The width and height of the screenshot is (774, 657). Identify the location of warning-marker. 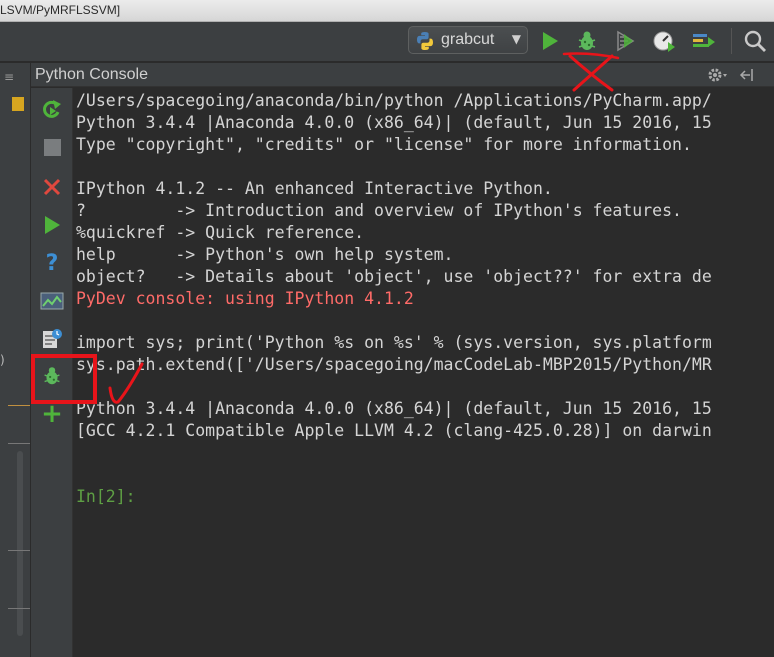
(18, 104).